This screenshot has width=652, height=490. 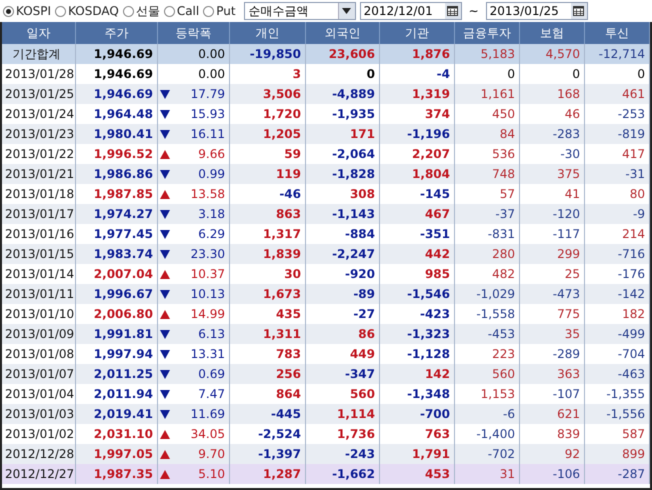 What do you see at coordinates (207, 354) in the screenshot?
I see `change-cell: 13.31` at bounding box center [207, 354].